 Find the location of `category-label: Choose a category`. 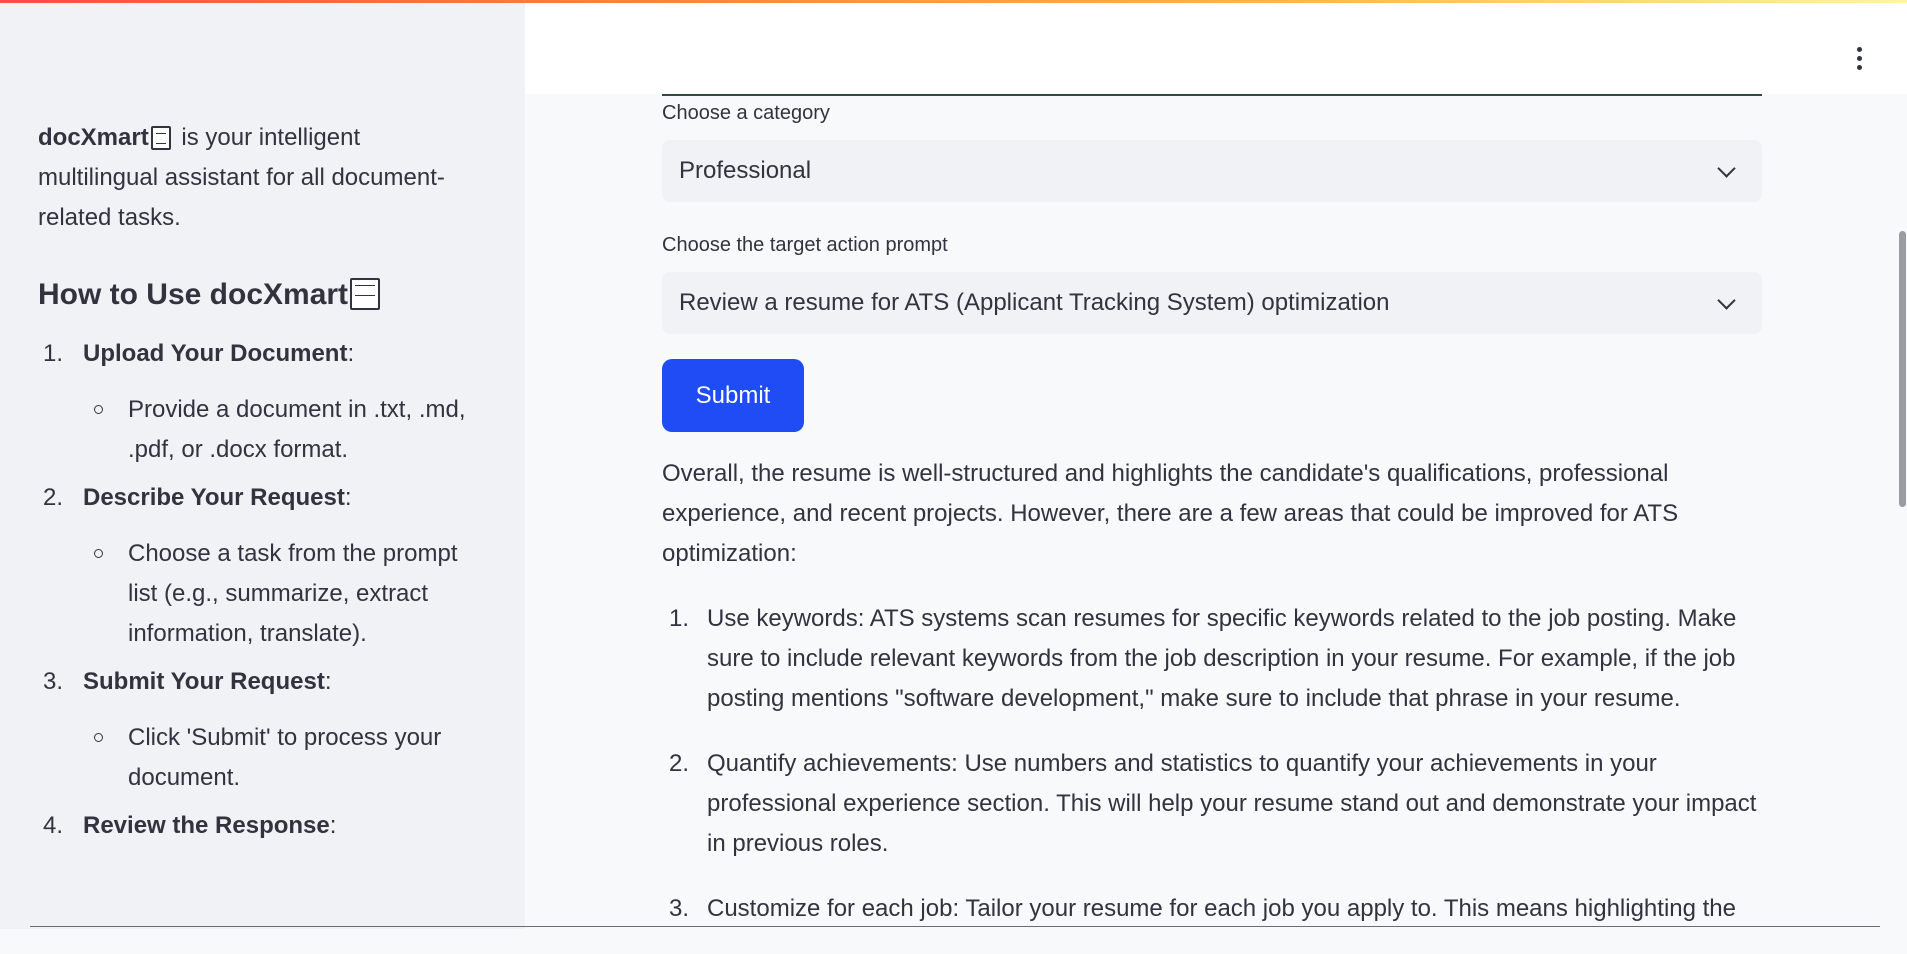

category-label: Choose a category is located at coordinates (746, 113).